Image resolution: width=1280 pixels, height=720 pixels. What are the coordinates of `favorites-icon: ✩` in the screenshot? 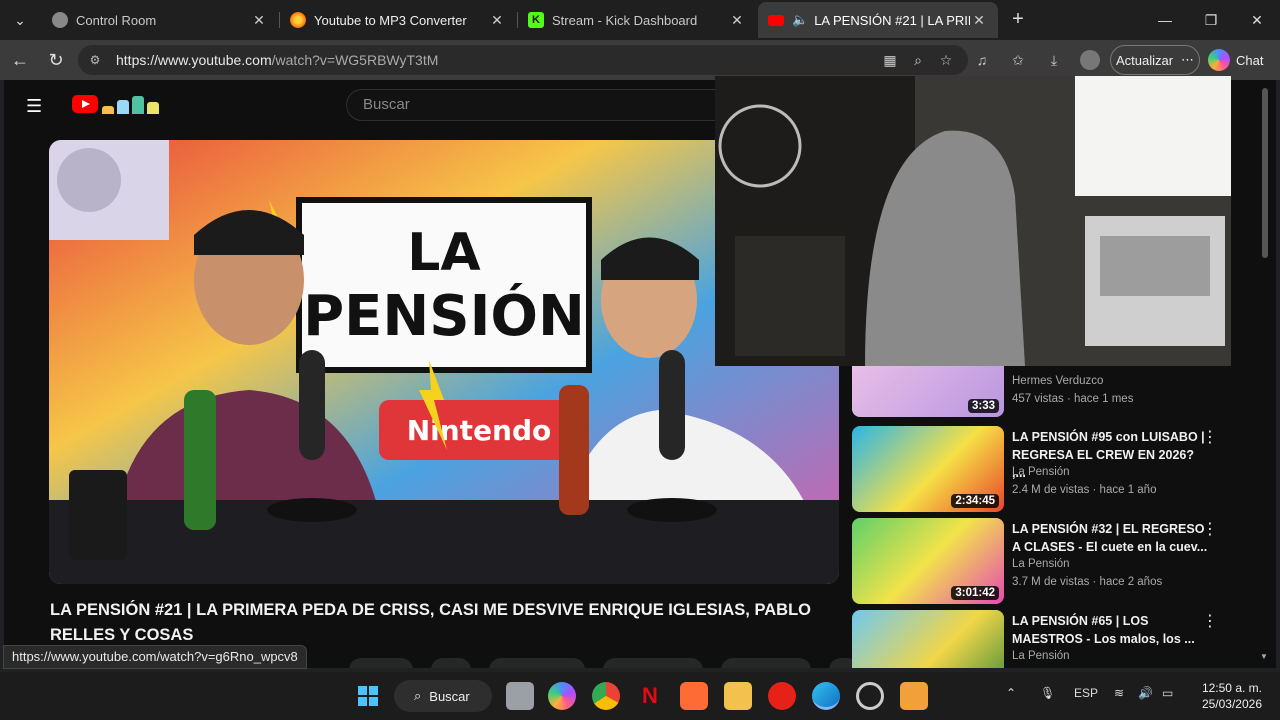 It's located at (1018, 60).